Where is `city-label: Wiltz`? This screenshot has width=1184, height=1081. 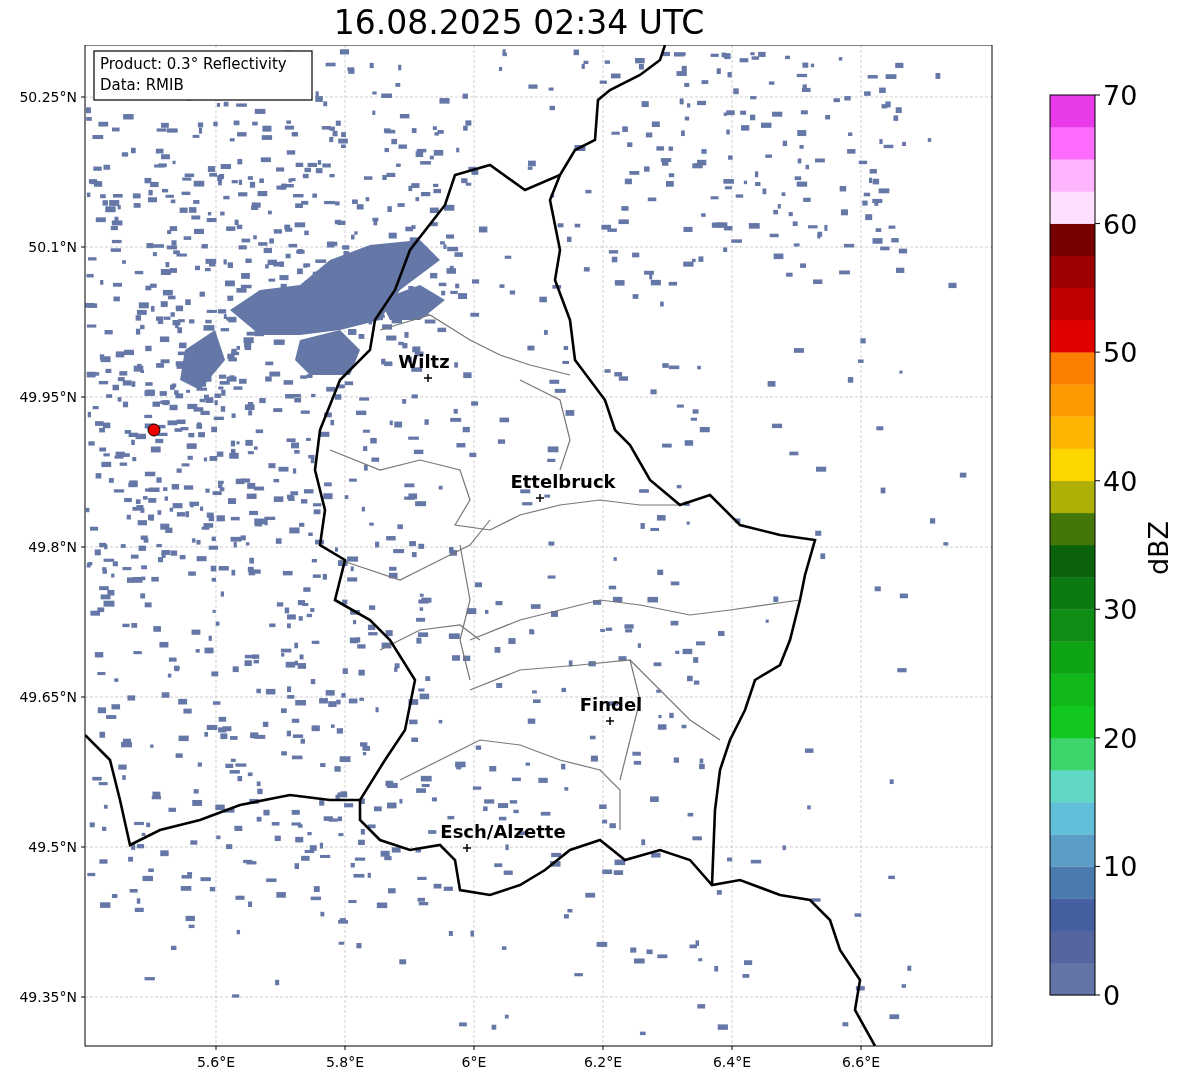 city-label: Wiltz is located at coordinates (424, 361).